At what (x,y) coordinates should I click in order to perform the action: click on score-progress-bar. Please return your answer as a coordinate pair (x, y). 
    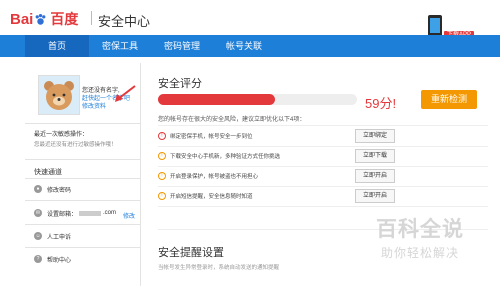
    Looking at the image, I should click on (257, 99).